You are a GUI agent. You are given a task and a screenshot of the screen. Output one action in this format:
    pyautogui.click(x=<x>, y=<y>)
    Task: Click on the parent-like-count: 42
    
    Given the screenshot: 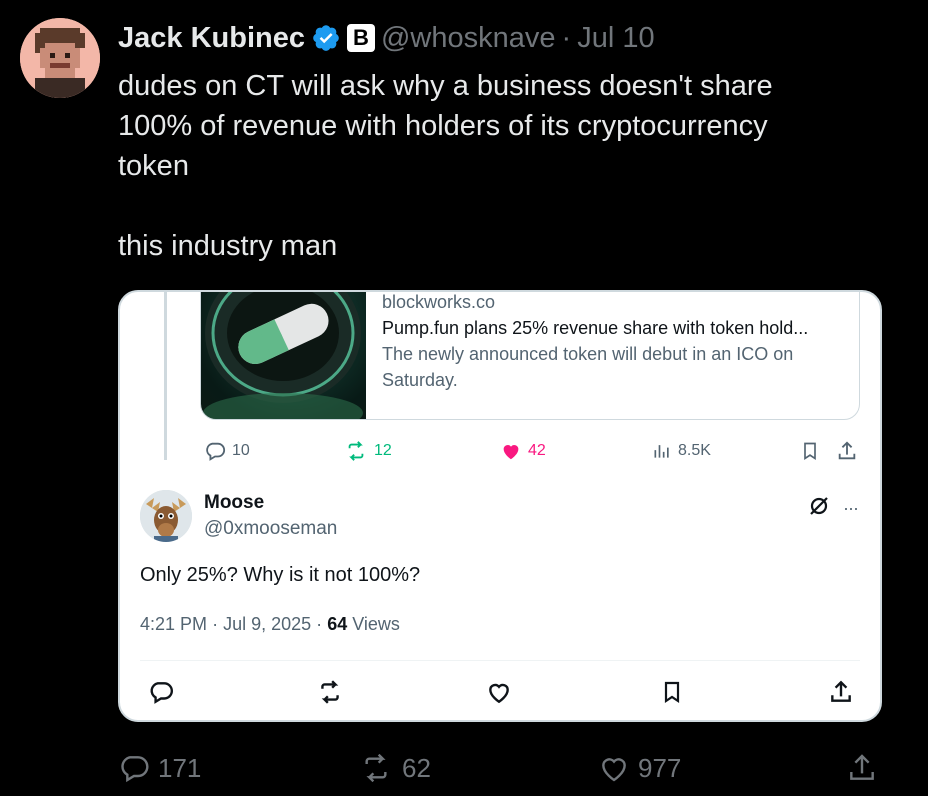 What is the action you would take?
    pyautogui.click(x=537, y=450)
    